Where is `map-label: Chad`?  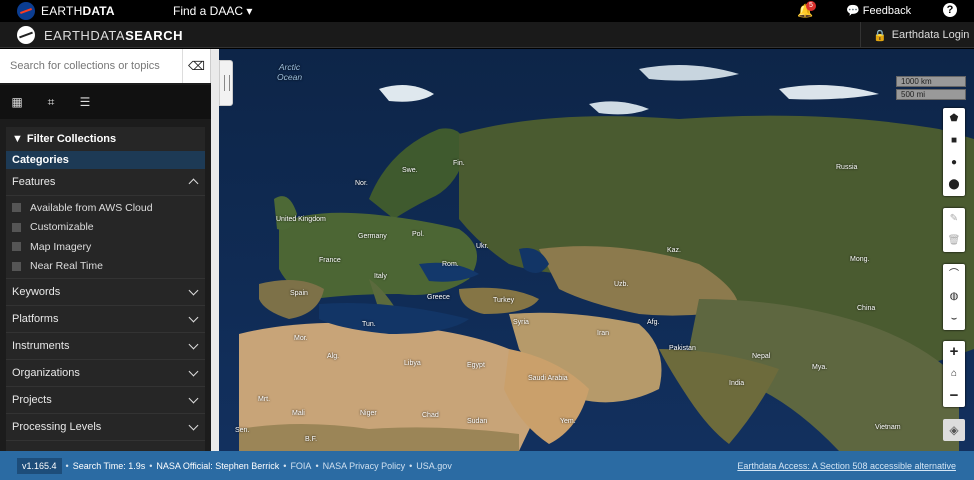 map-label: Chad is located at coordinates (430, 415).